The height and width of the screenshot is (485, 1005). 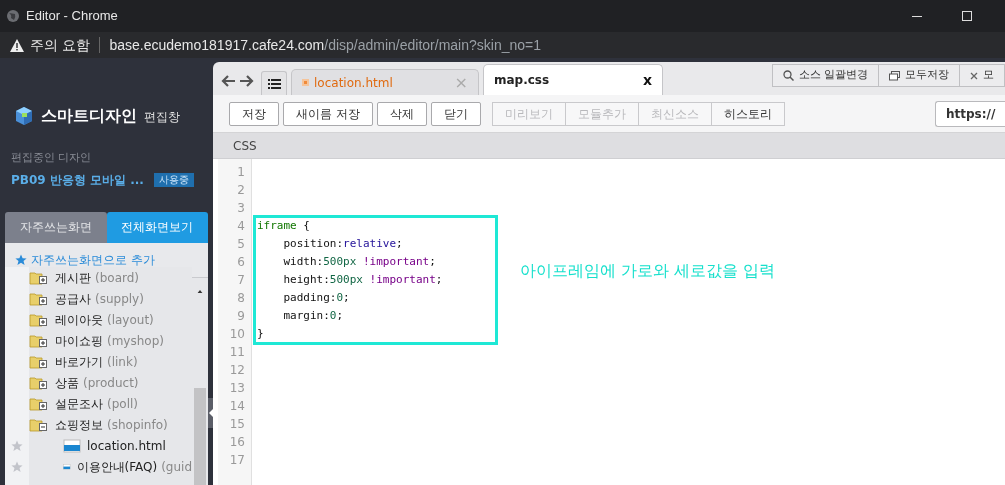 What do you see at coordinates (134, 467) in the screenshot?
I see `tree-item: 이용안내(FAQ) (guid` at bounding box center [134, 467].